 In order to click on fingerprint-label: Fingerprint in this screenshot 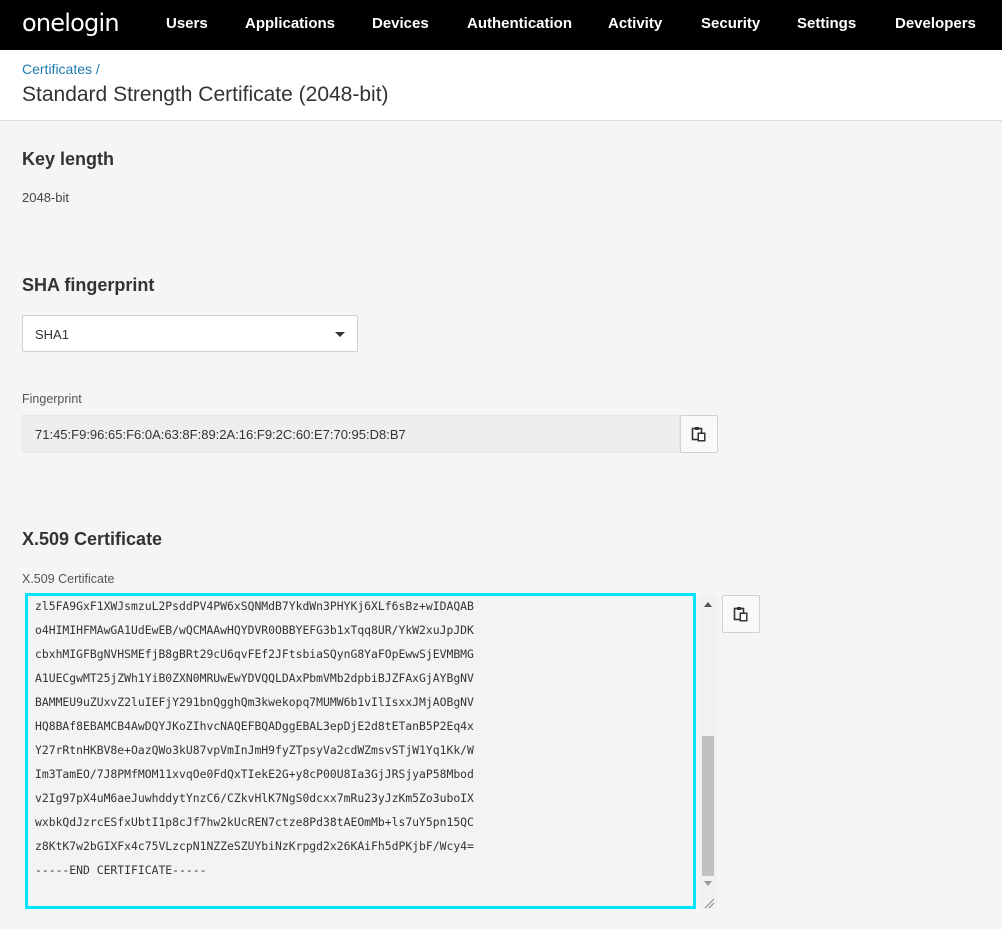, I will do `click(52, 399)`.